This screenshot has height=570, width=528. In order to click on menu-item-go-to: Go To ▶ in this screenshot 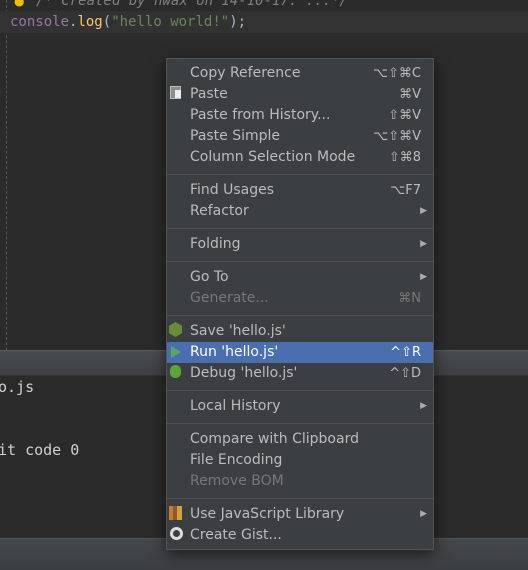, I will do `click(300, 277)`.